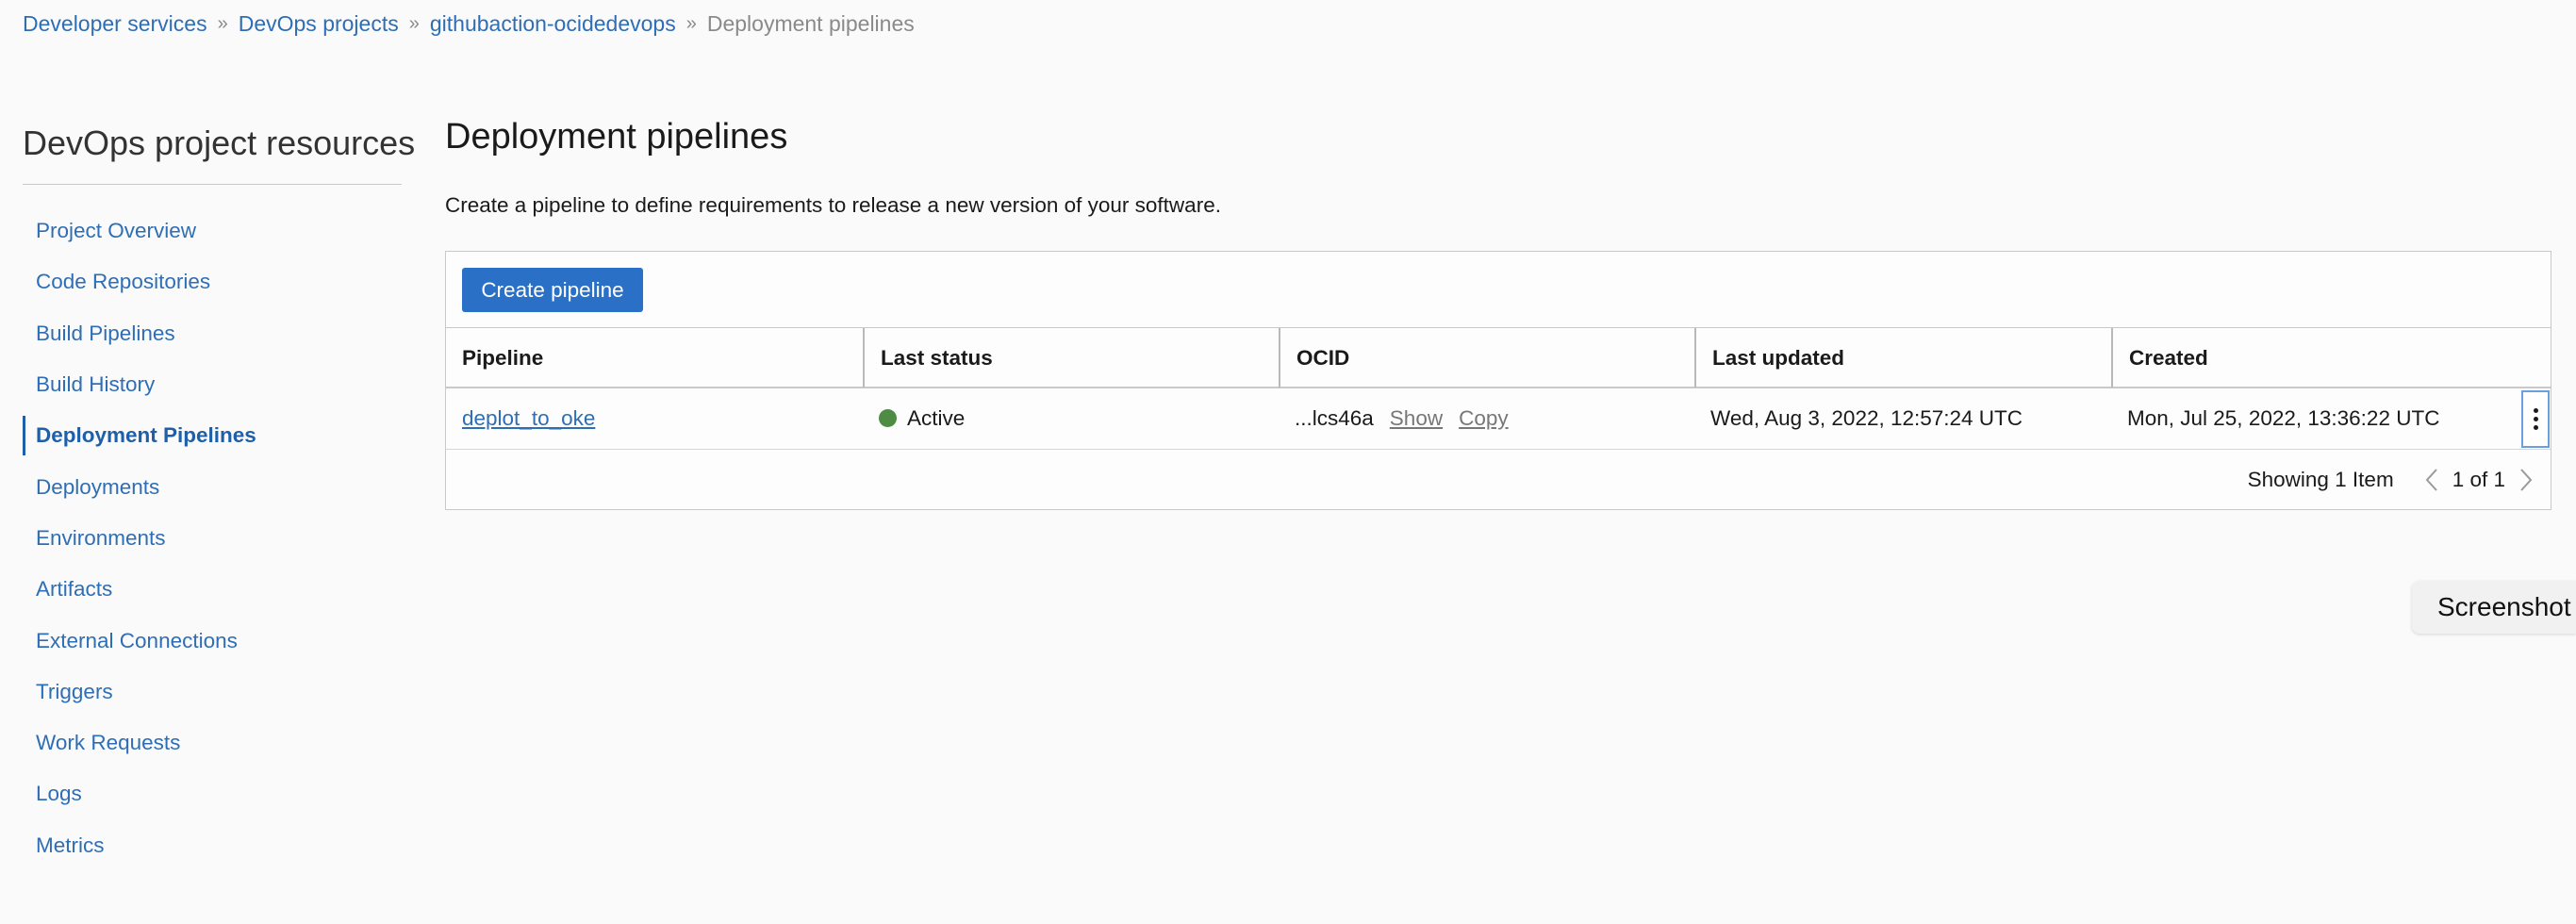  I want to click on ocid-copy-link: Copy, so click(1484, 418).